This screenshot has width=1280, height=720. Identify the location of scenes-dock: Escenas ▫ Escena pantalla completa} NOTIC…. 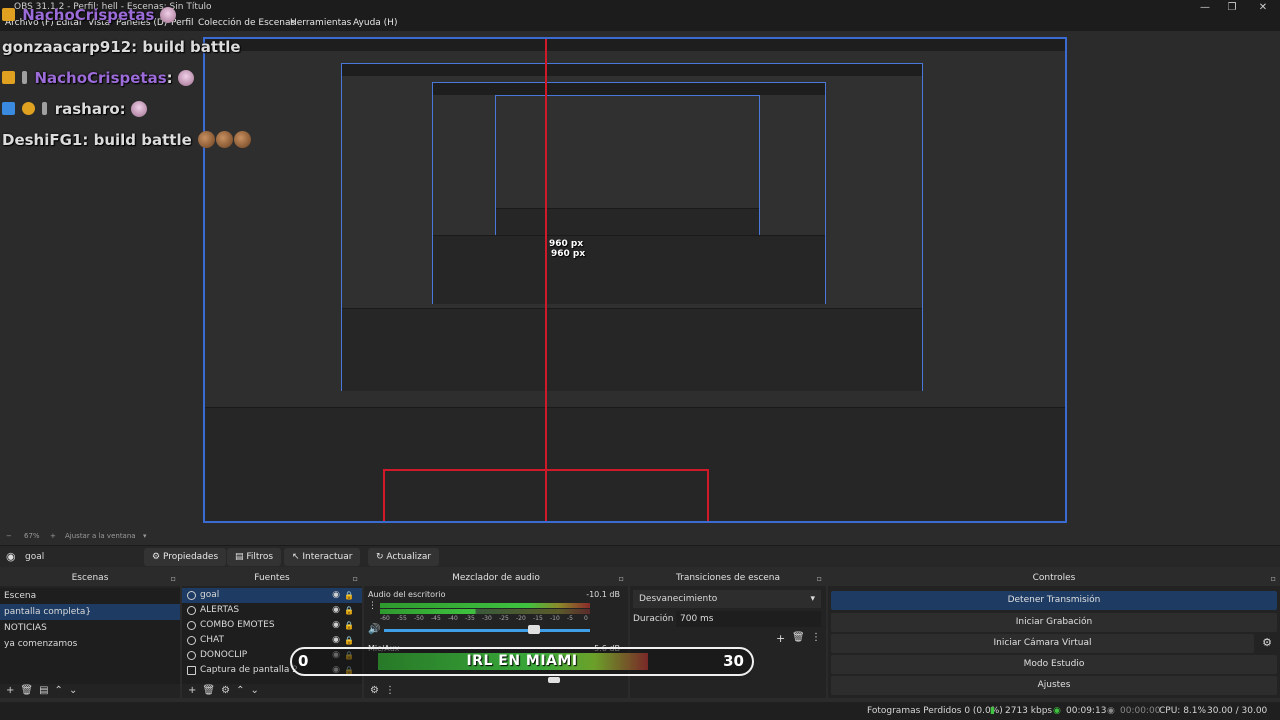
(90, 634).